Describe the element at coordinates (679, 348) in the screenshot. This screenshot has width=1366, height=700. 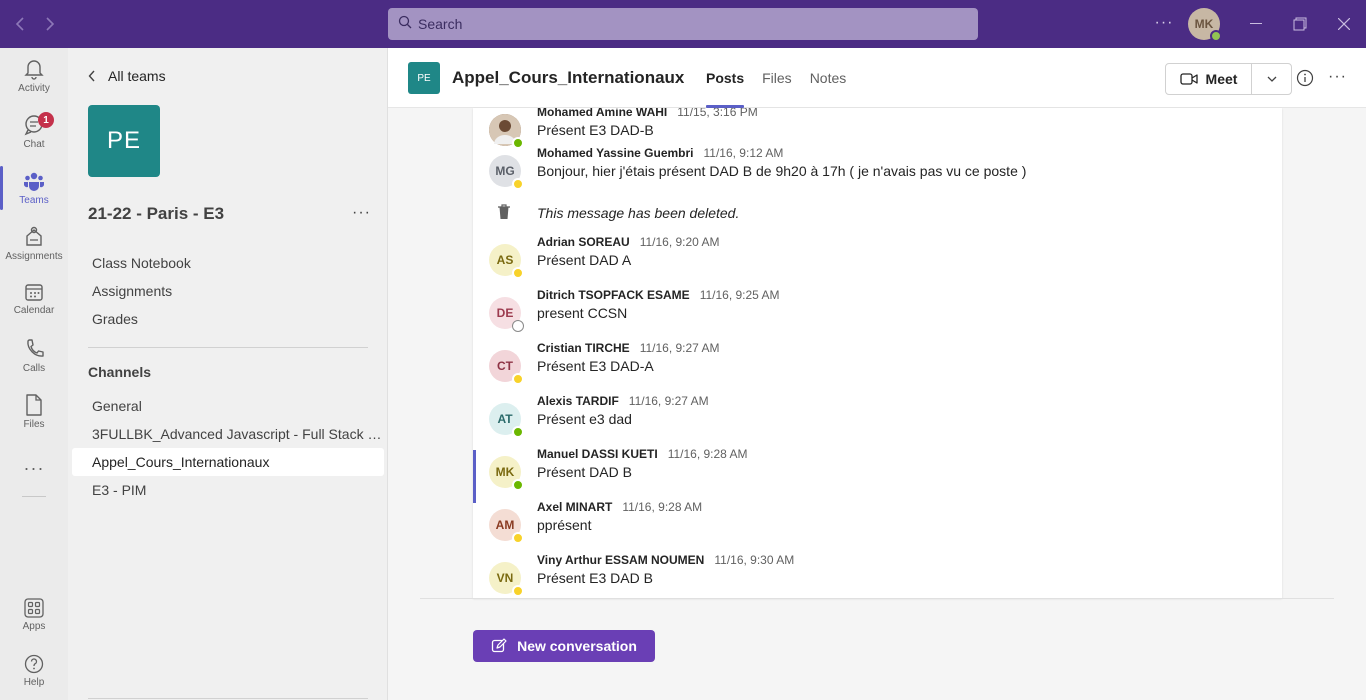
I see `timestamp: 11/16, 9:27 AM` at that location.